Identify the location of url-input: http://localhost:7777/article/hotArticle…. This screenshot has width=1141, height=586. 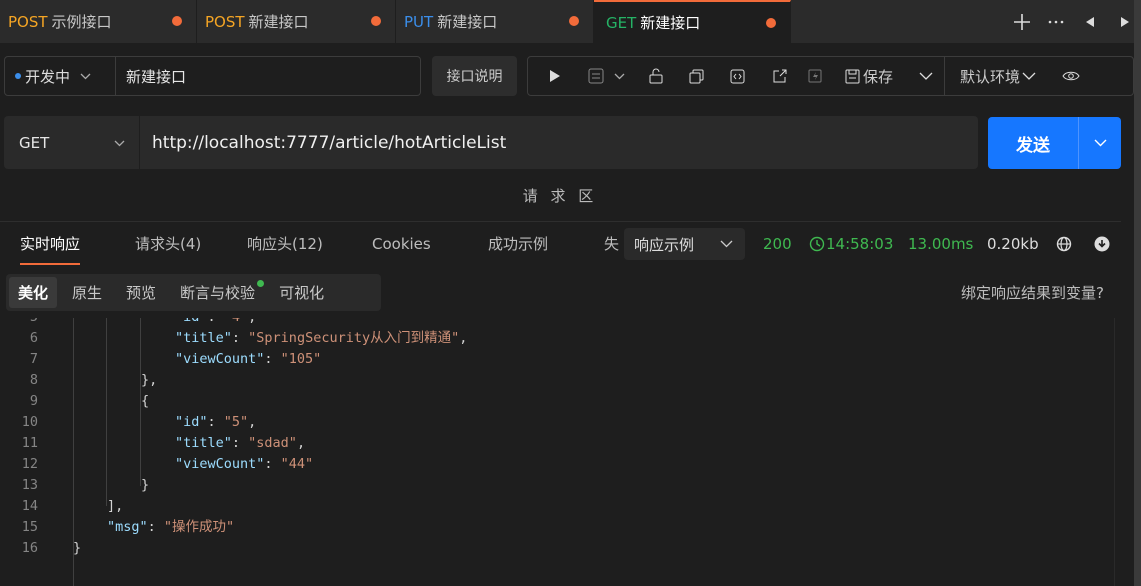
(329, 142).